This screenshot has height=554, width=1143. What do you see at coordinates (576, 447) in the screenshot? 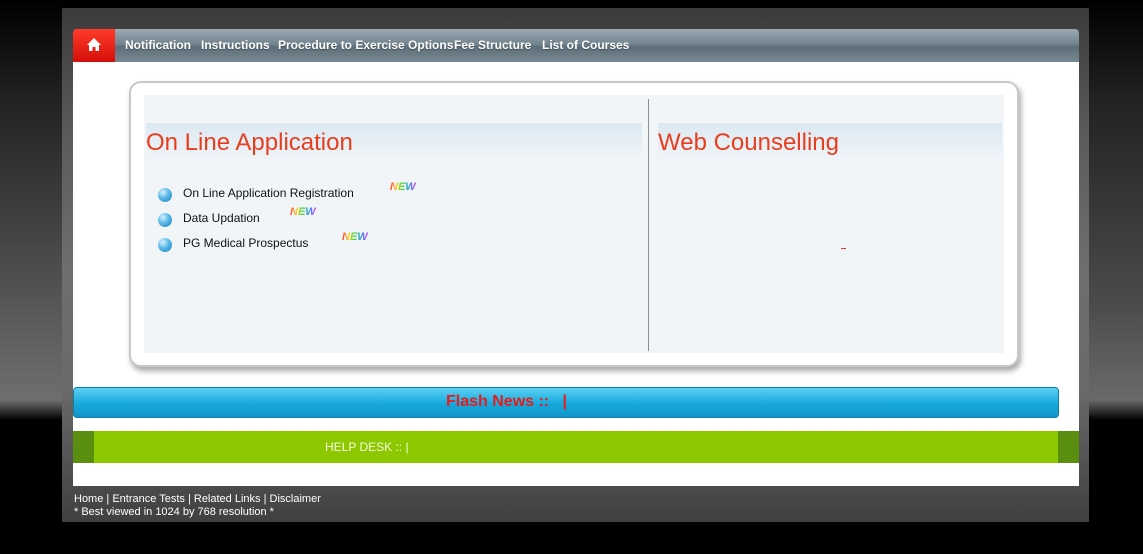
I see `help-desk-bar: HELP DESK :: |` at bounding box center [576, 447].